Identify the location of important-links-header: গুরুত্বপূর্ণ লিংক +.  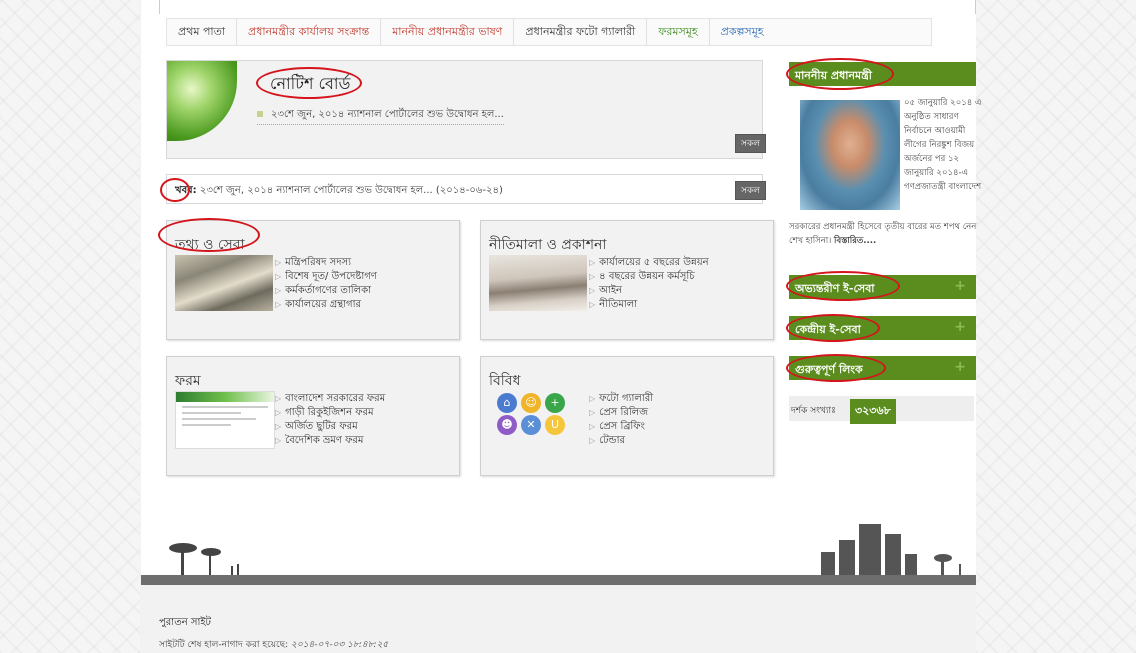
(882, 368).